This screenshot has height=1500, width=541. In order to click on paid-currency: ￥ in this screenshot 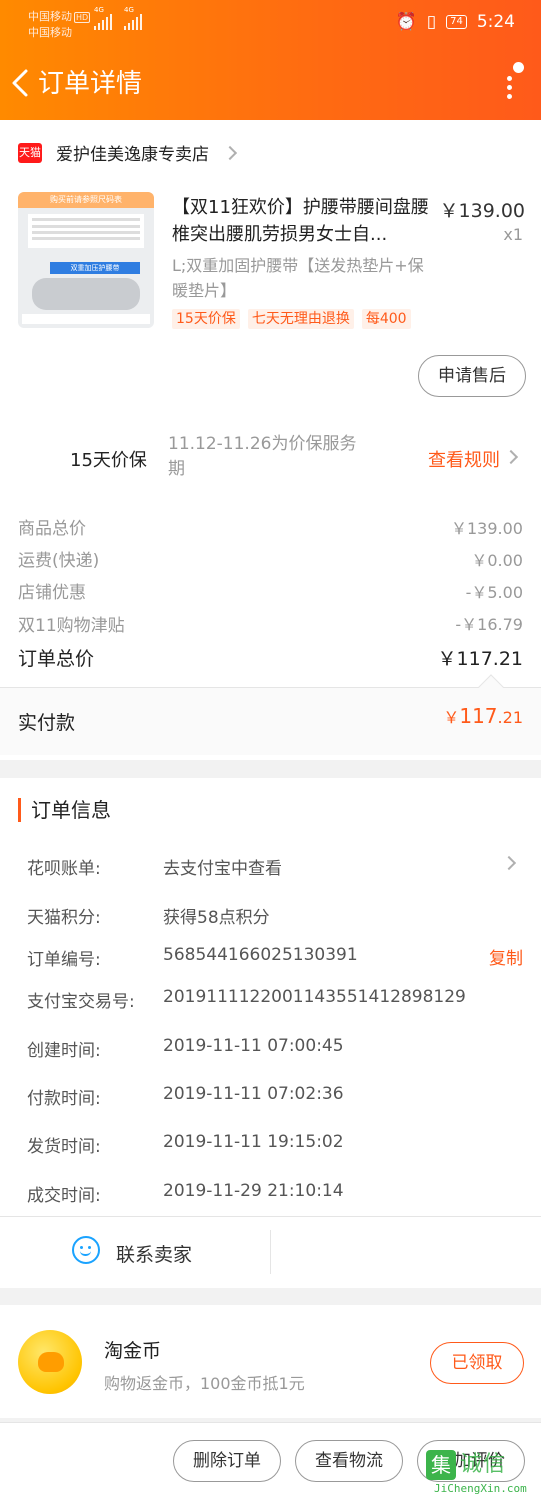, I will do `click(451, 717)`.